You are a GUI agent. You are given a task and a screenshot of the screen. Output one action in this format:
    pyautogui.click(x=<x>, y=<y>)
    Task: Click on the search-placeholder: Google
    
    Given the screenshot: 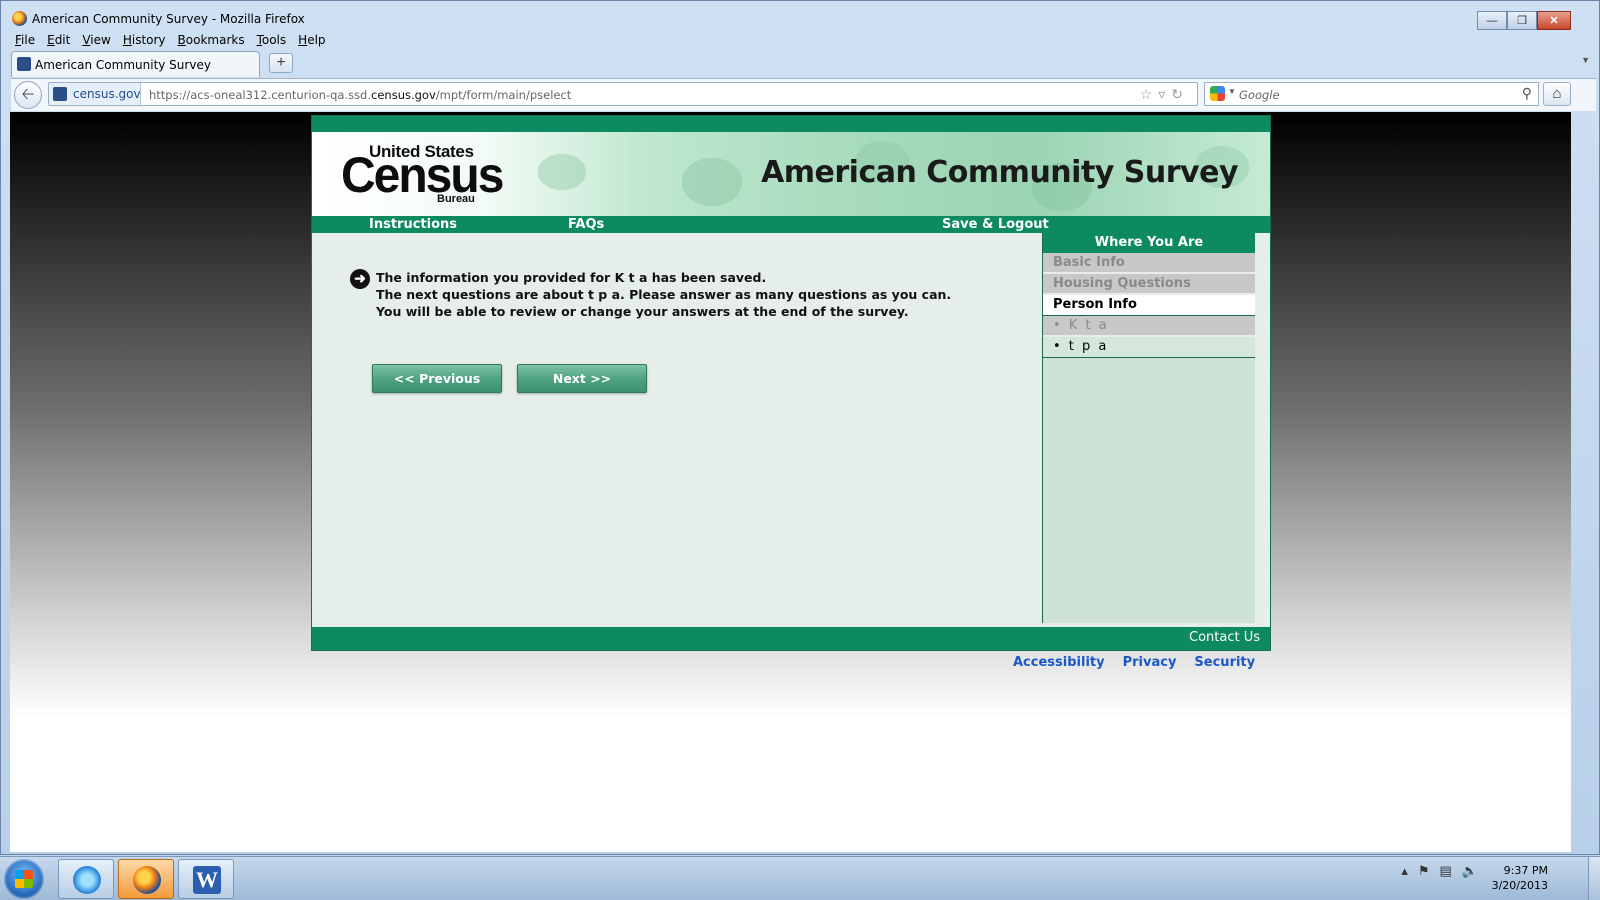 What is the action you would take?
    pyautogui.click(x=1259, y=95)
    